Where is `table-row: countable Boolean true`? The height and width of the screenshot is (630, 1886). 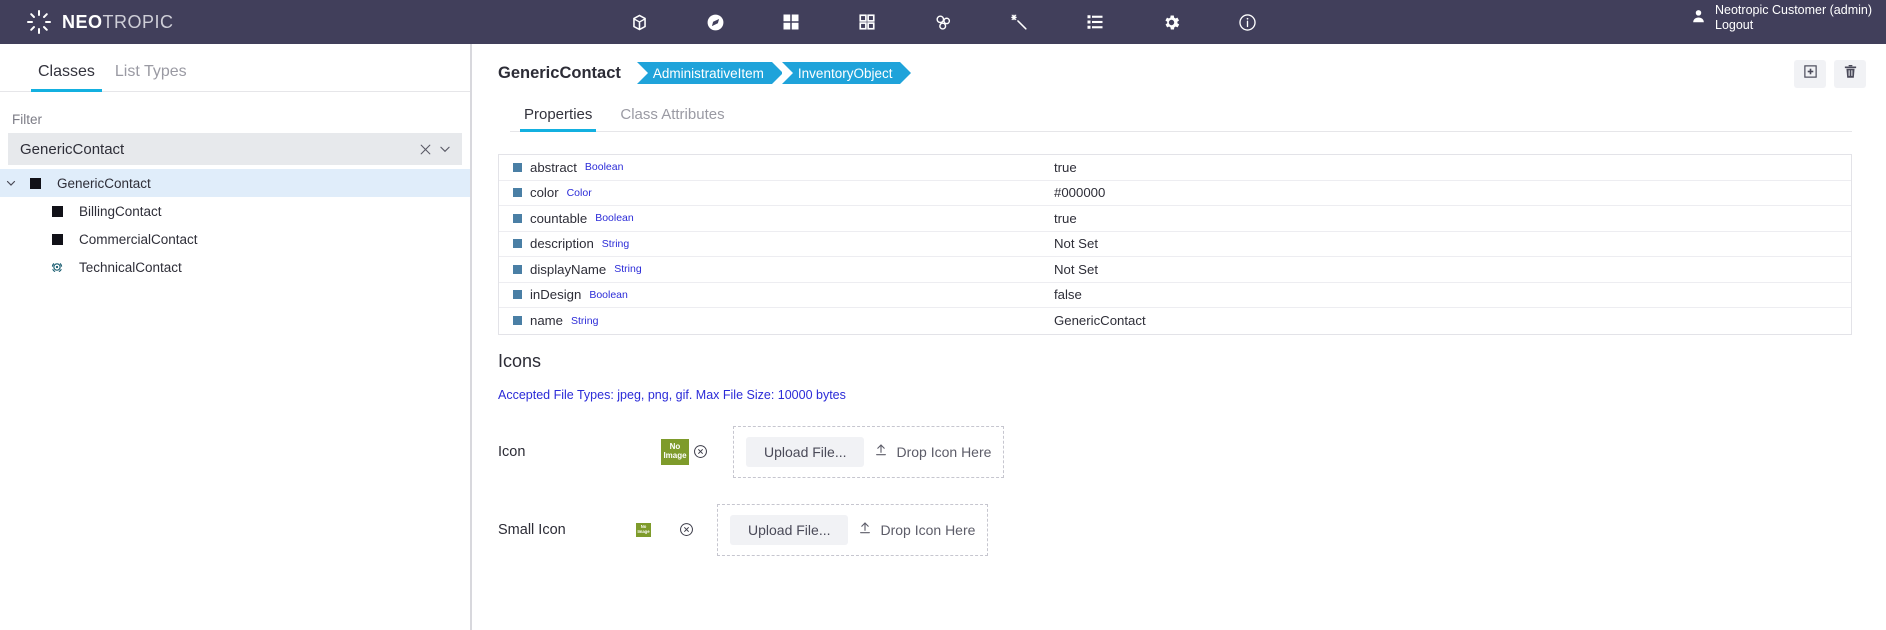
table-row: countable Boolean true is located at coordinates (1175, 219).